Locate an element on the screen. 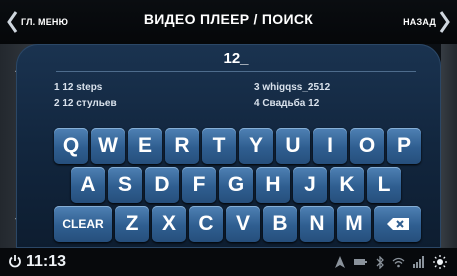 This screenshot has height=276, width=457. key-s: S is located at coordinates (125, 185).